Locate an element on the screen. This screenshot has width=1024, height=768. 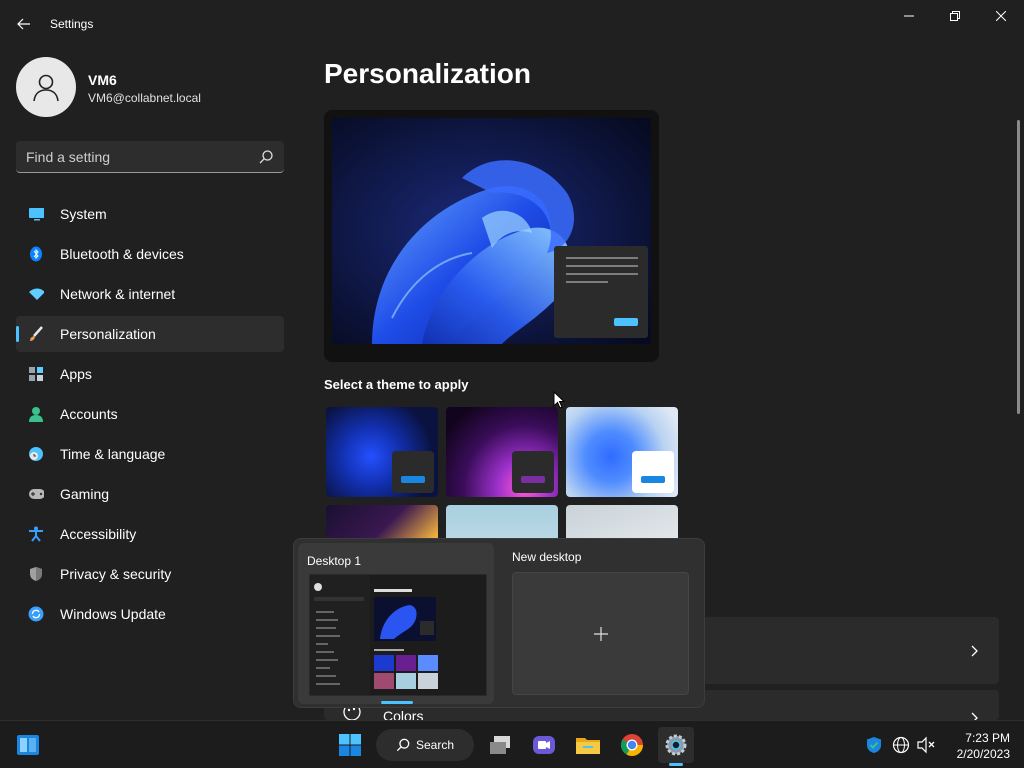
theme-tile-windows-dark is located at coordinates (382, 452).